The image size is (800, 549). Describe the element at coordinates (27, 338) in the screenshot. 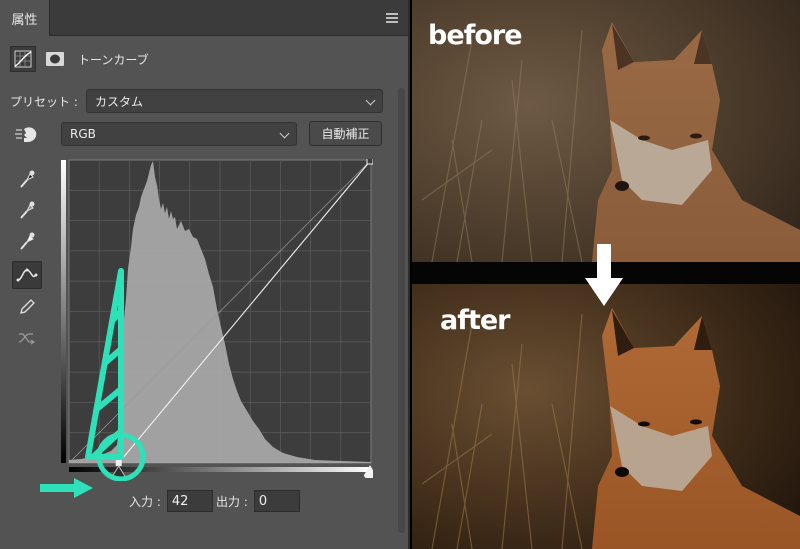

I see `smooth-icon` at that location.